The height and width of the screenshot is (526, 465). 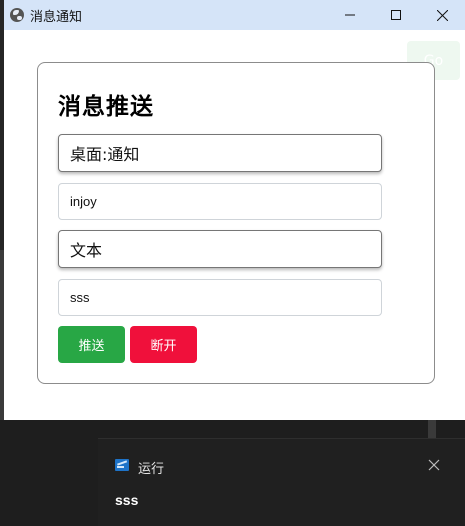 I want to click on window-controls, so click(x=396, y=15).